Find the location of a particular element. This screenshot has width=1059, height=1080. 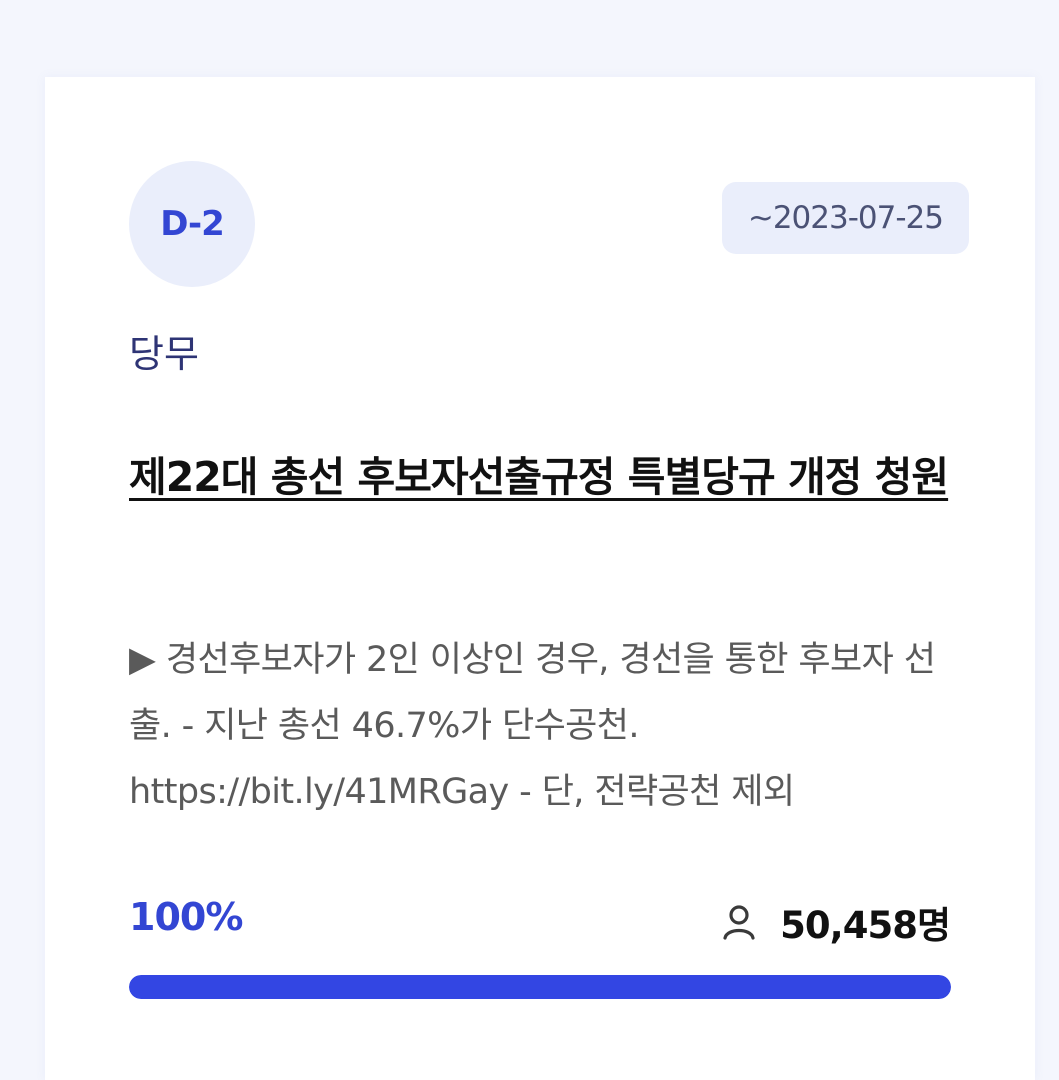

progress-bar-fill is located at coordinates (540, 987).